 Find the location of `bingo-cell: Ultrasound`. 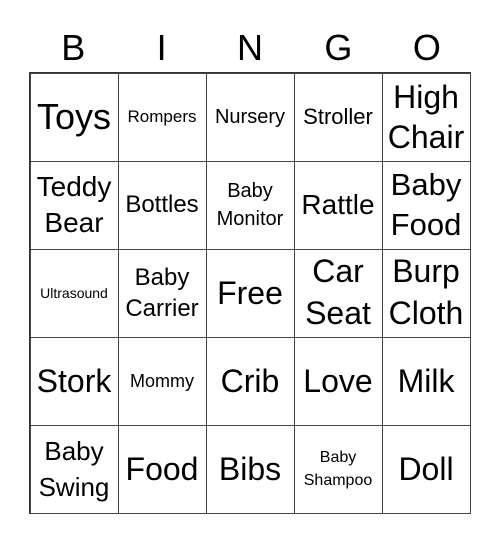

bingo-cell: Ultrasound is located at coordinates (74, 293).